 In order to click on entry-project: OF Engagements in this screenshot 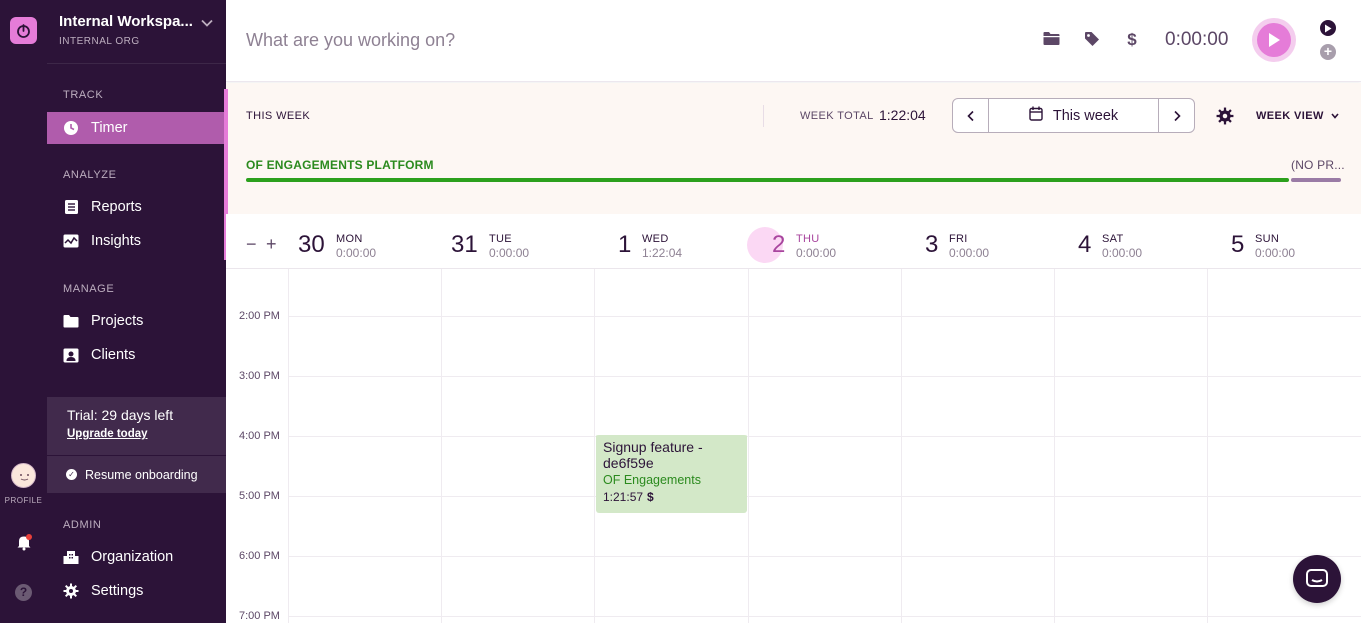, I will do `click(652, 480)`.